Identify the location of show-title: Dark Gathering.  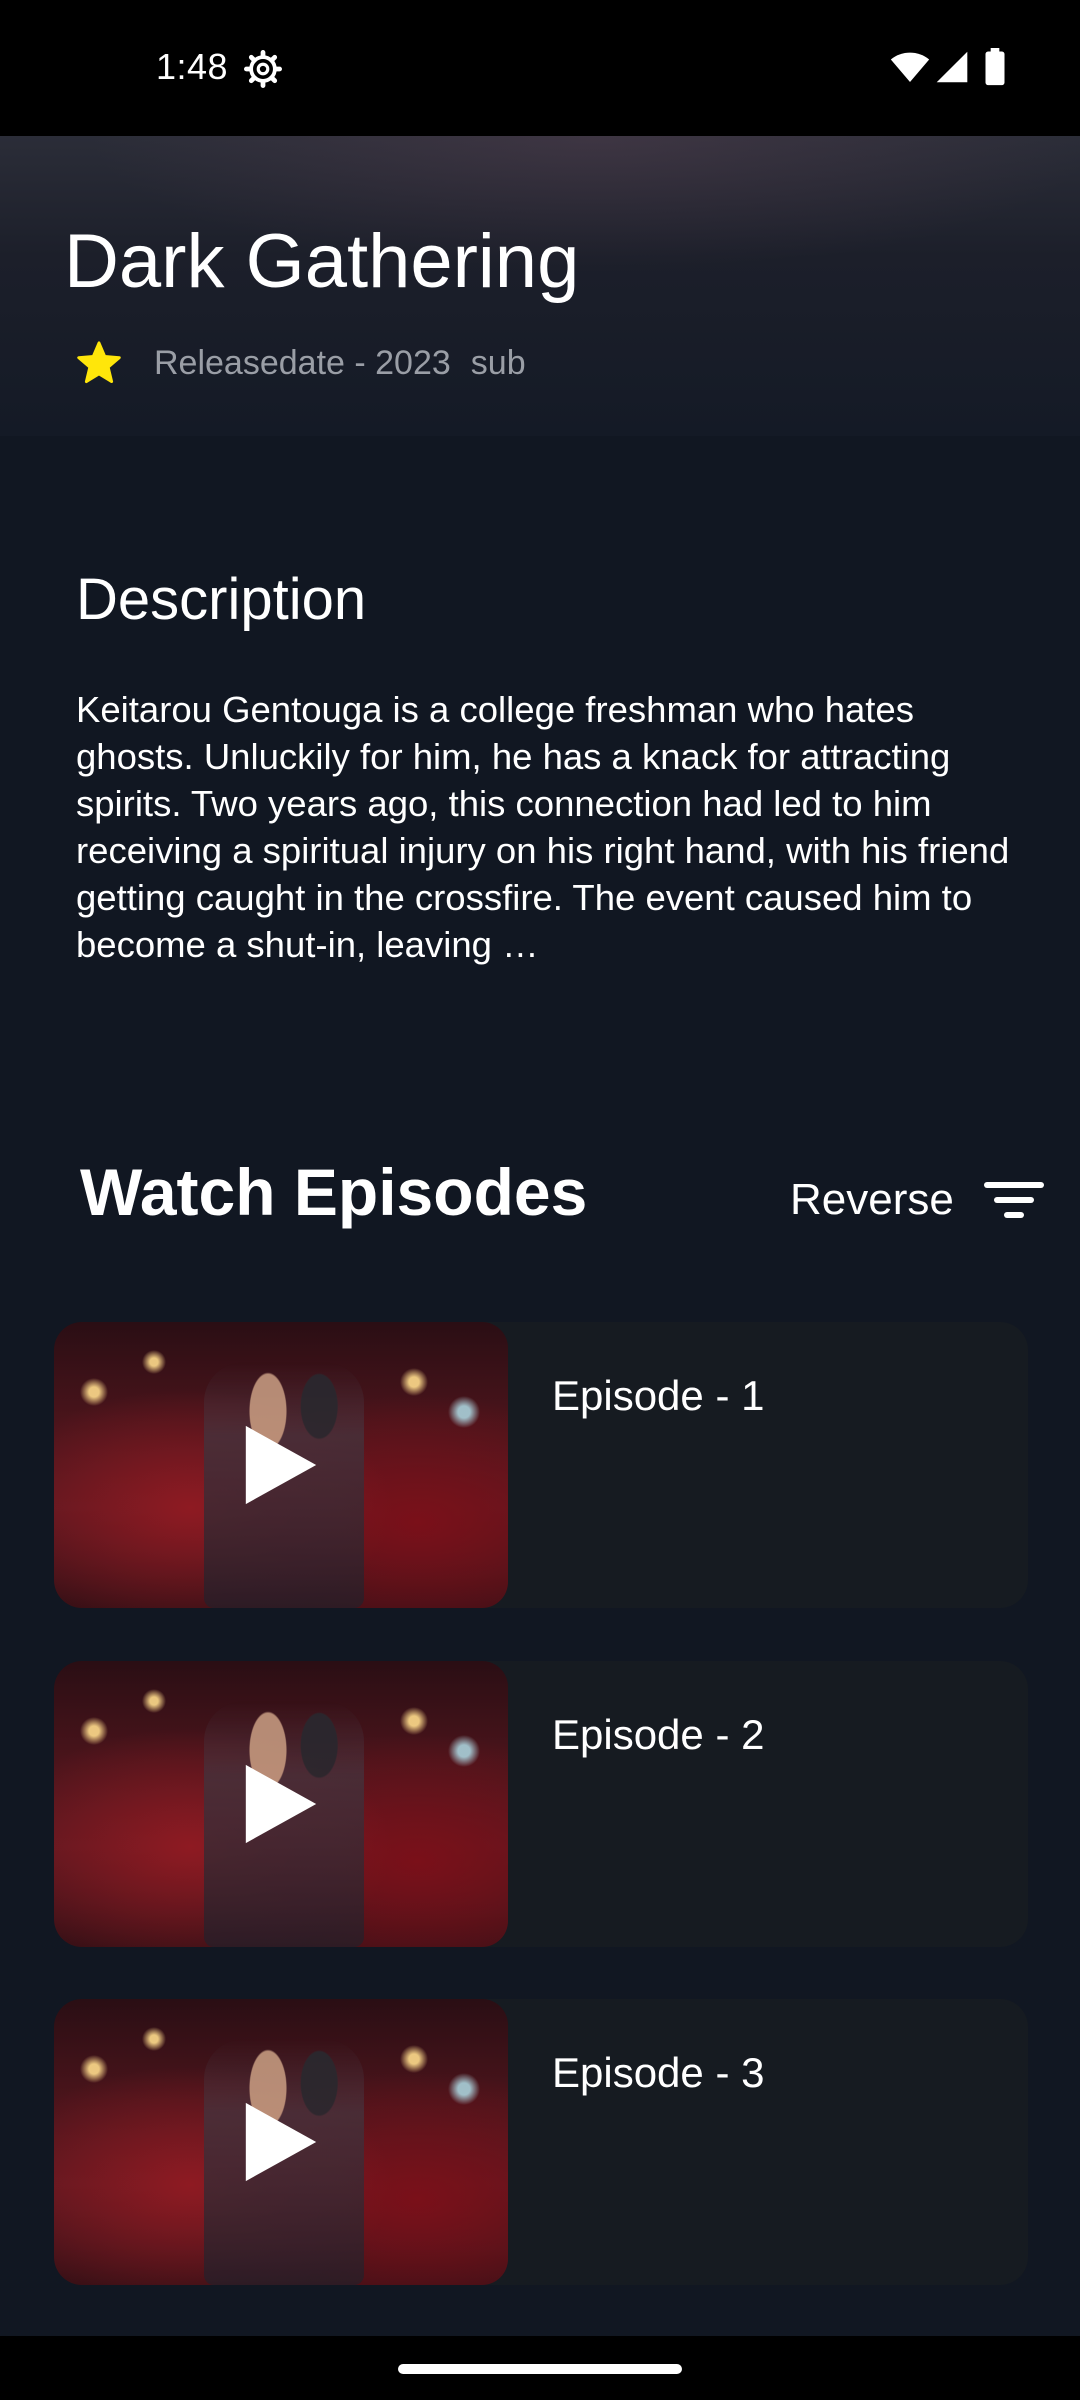
(322, 261).